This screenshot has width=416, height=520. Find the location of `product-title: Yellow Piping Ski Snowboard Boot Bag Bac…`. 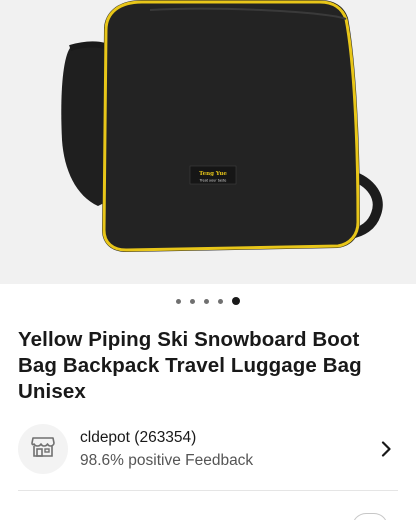

product-title: Yellow Piping Ski Snowboard Boot Bag Bac… is located at coordinates (190, 365).